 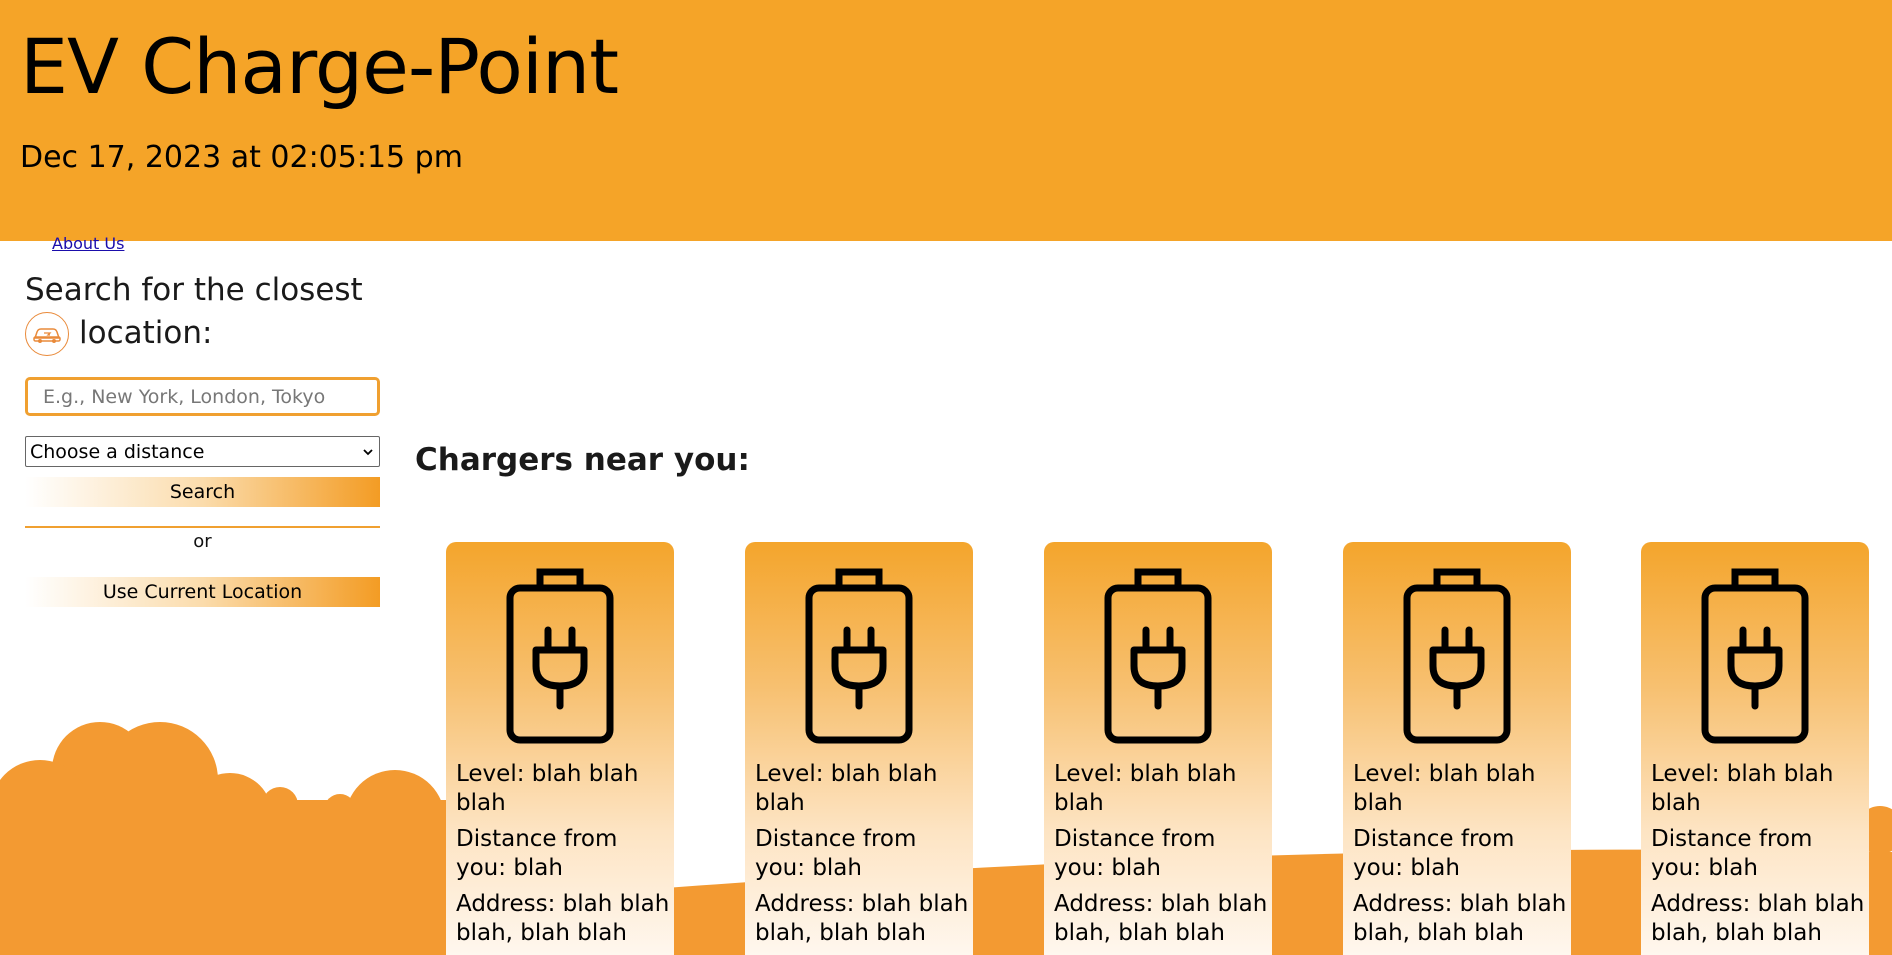 I want to click on search-button: Search, so click(x=202, y=492).